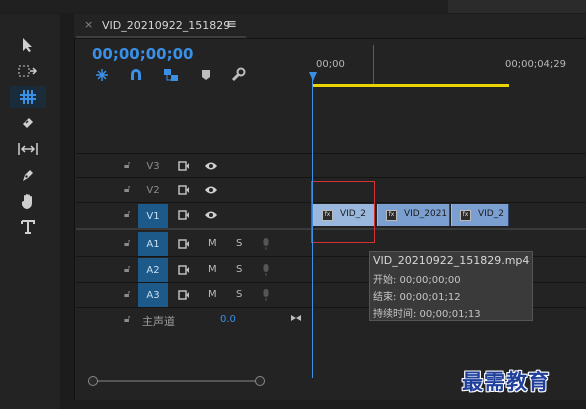 The width and height of the screenshot is (586, 409). Describe the element at coordinates (417, 280) in the screenshot. I see `tooltip-start: 开始: 00;00;00;00` at that location.